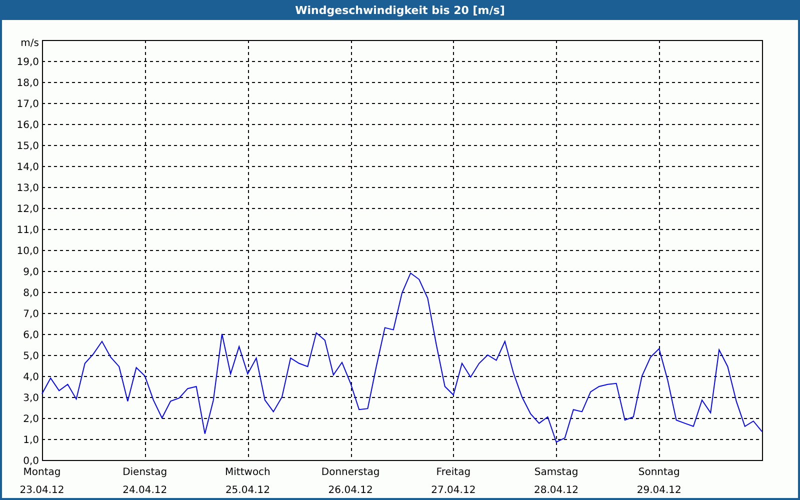 Image resolution: width=800 pixels, height=500 pixels. Describe the element at coordinates (27, 104) in the screenshot. I see `y-tick-label: 17,0` at that location.